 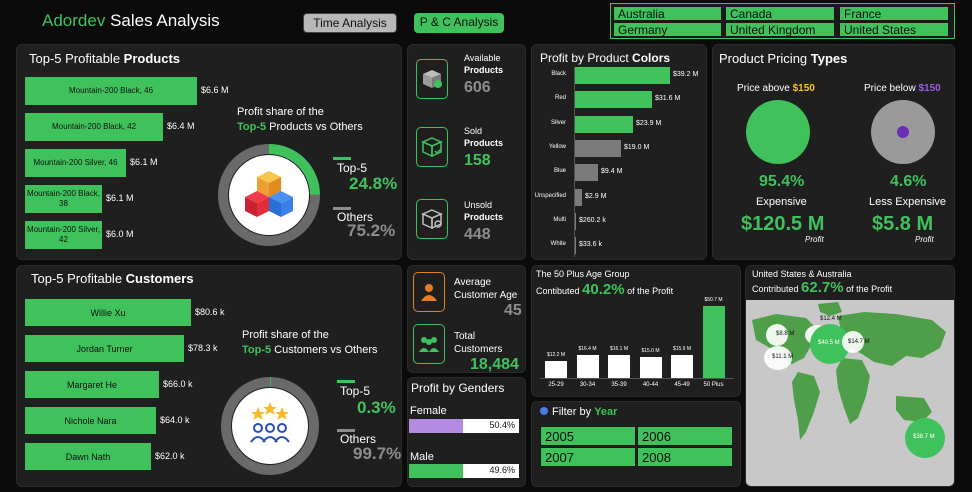 What do you see at coordinates (165, 20) in the screenshot?
I see `title-rest: Sales Analysis` at bounding box center [165, 20].